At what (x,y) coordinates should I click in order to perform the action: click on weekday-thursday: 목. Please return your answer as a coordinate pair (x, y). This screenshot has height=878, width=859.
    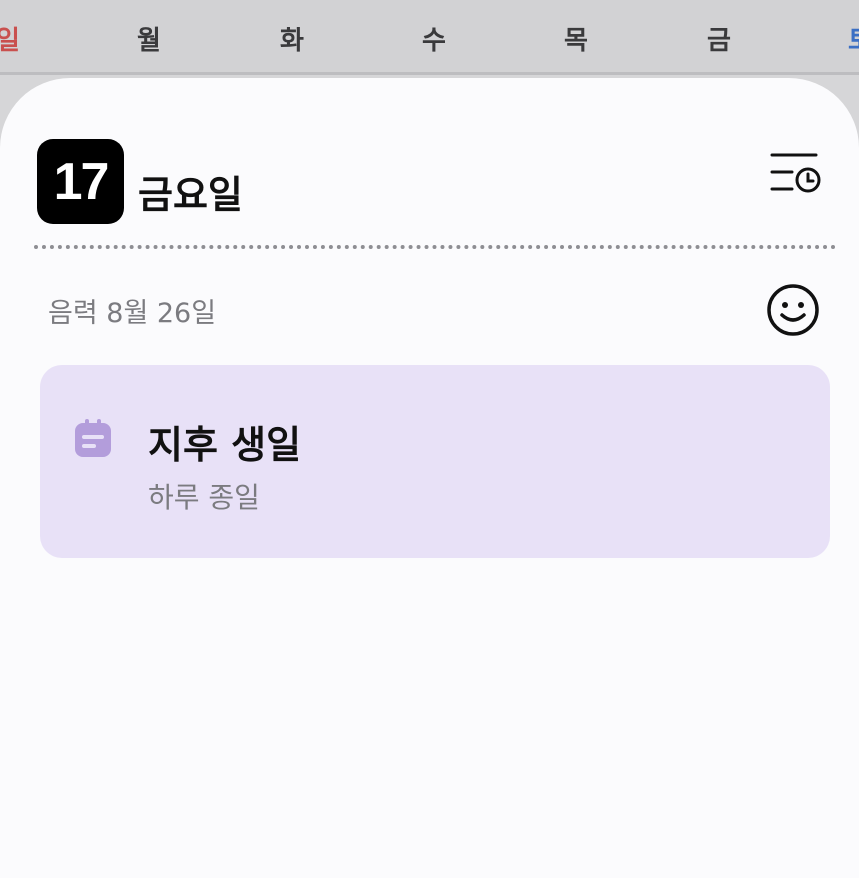
    Looking at the image, I should click on (576, 41).